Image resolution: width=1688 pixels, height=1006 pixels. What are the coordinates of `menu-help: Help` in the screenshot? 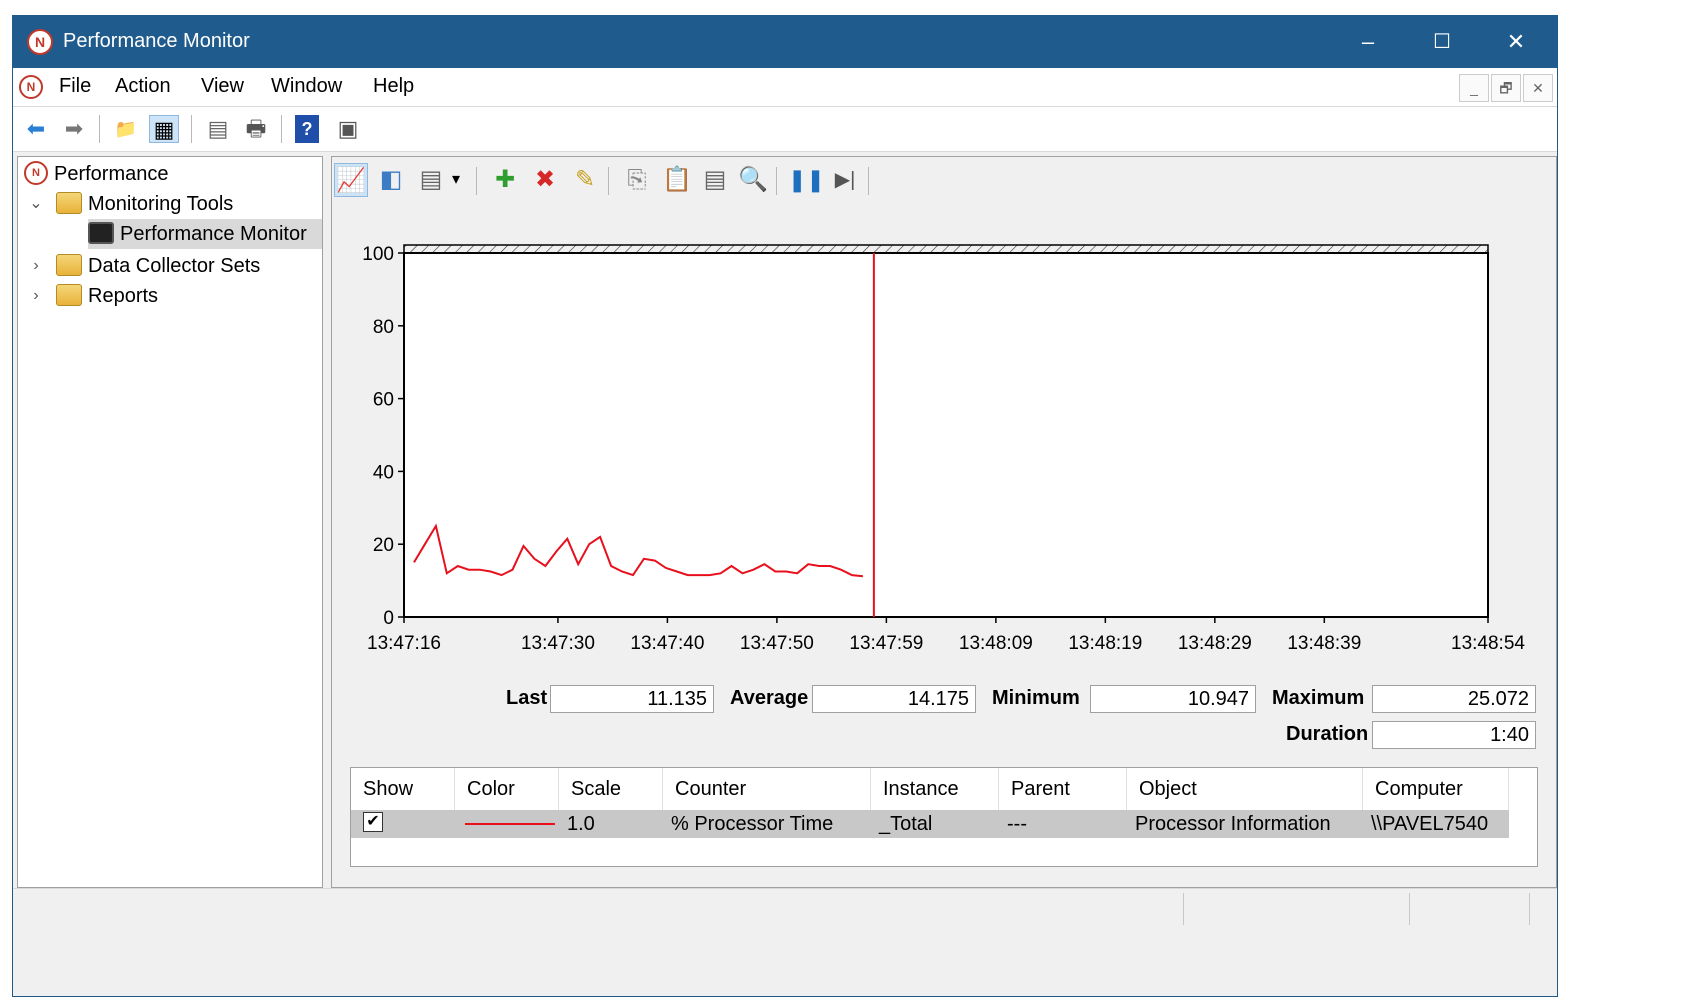 It's located at (393, 86).